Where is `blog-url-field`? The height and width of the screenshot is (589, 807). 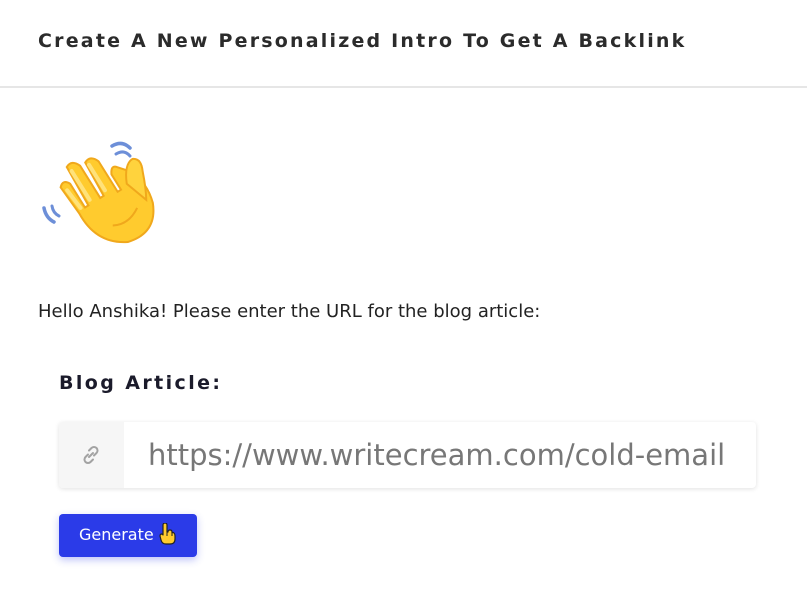 blog-url-field is located at coordinates (407, 455).